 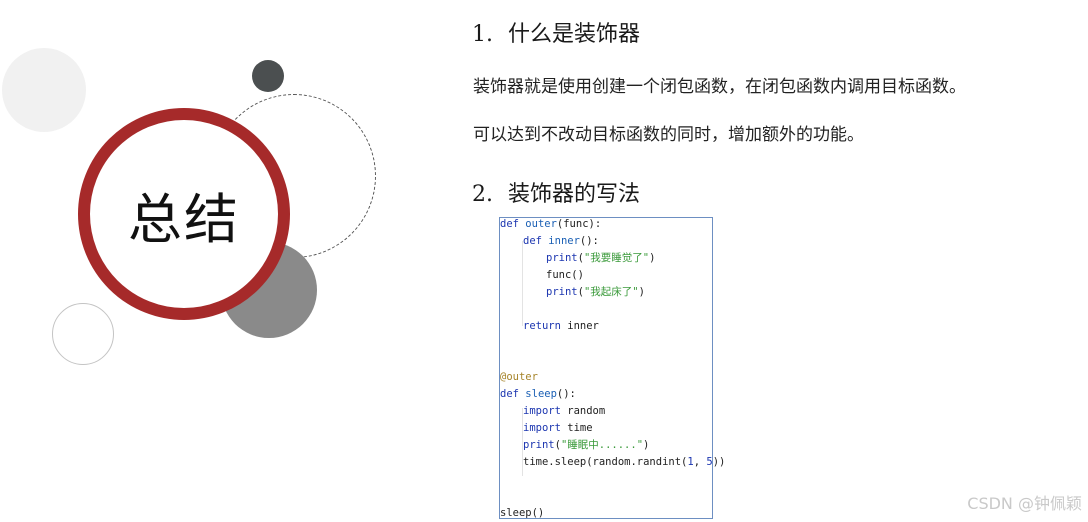 I want to click on paragraph-2: 可以达到不改动目标函数的同时，增加额外的功能。, so click(x=668, y=135).